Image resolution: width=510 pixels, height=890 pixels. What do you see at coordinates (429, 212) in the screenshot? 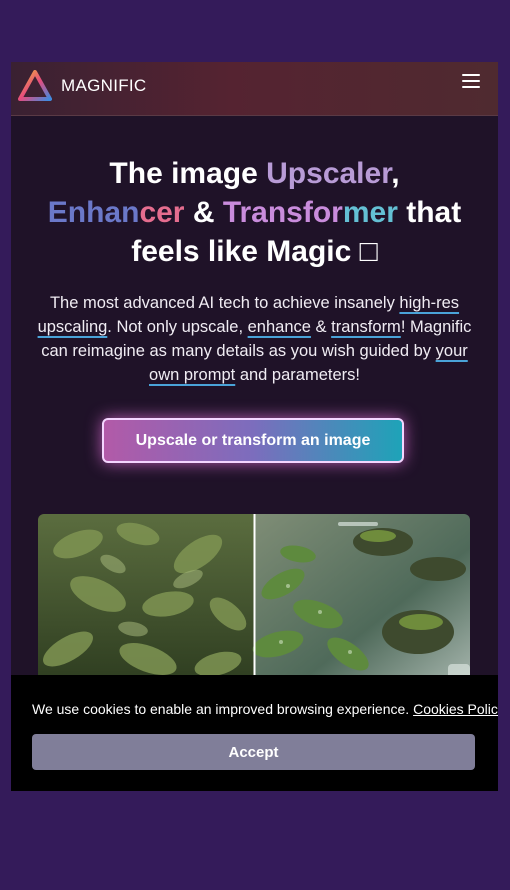
I see `title-that: that` at bounding box center [429, 212].